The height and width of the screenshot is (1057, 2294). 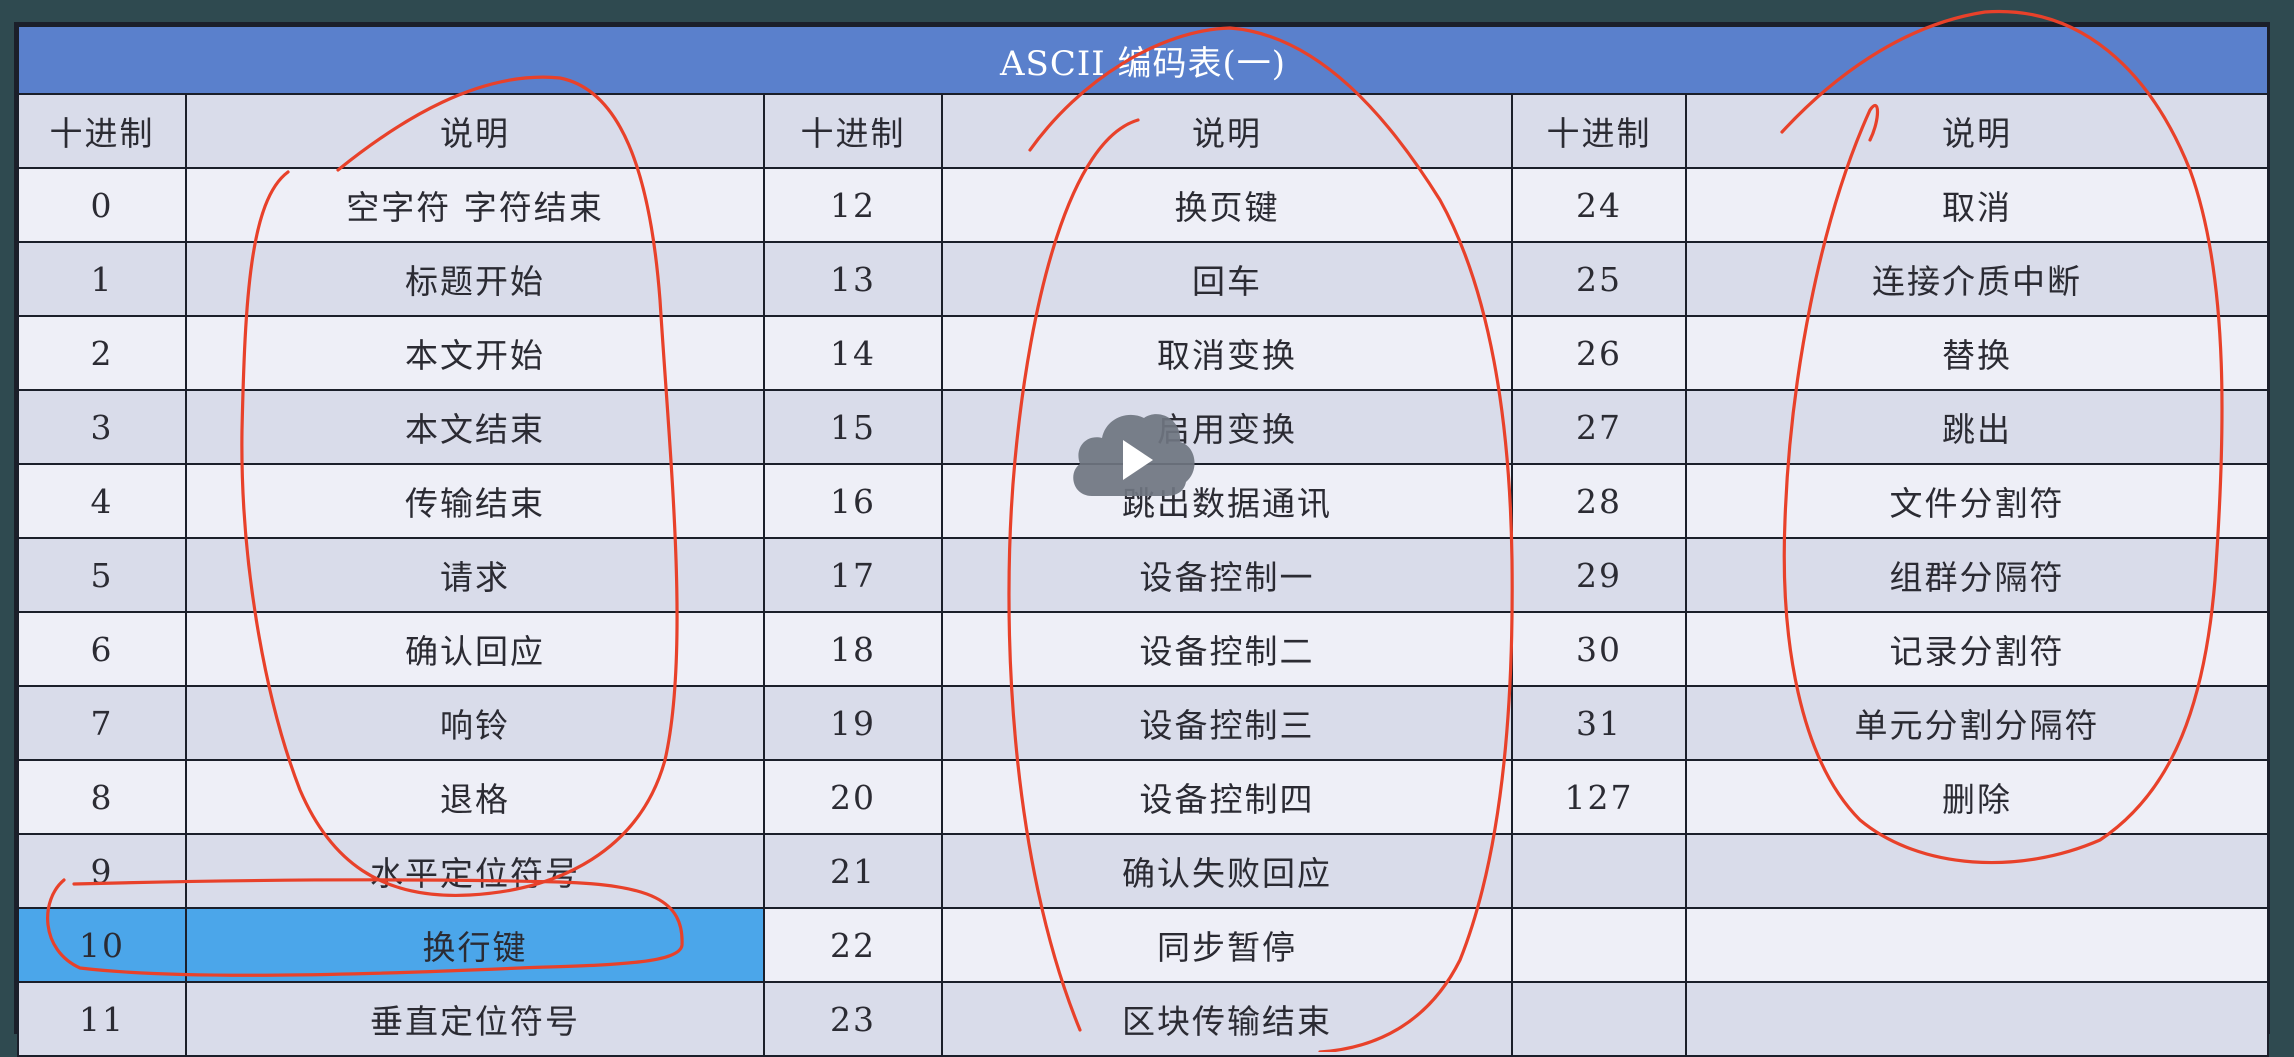 I want to click on decimal-cell-2: 20, so click(x=853, y=797).